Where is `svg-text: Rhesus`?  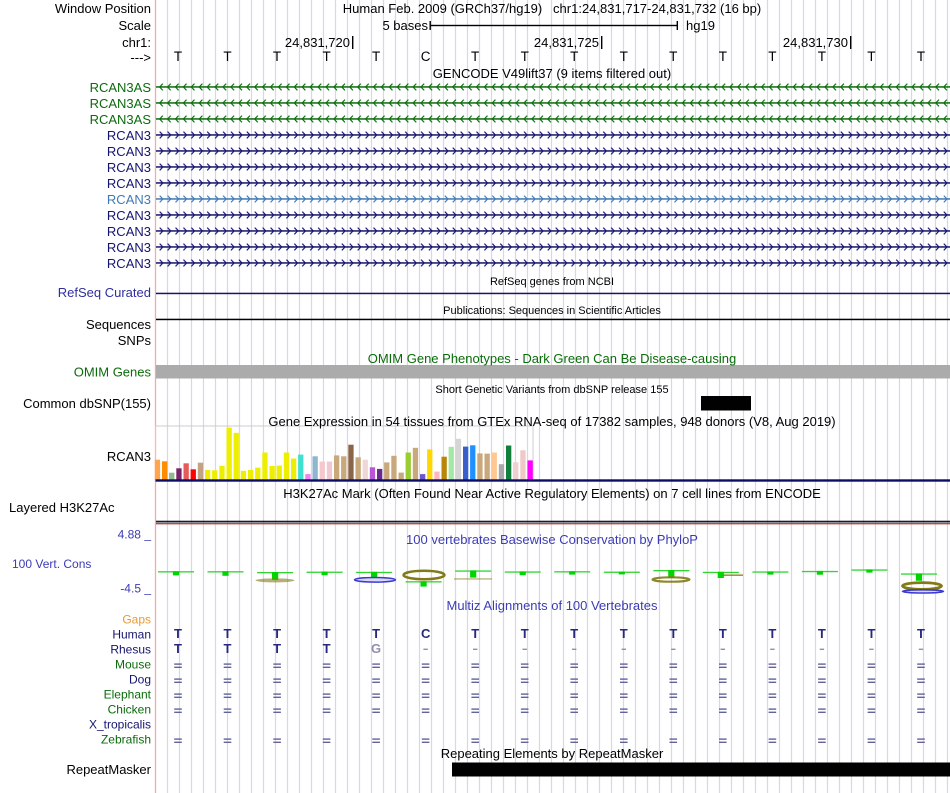
svg-text: Rhesus is located at coordinates (130, 650).